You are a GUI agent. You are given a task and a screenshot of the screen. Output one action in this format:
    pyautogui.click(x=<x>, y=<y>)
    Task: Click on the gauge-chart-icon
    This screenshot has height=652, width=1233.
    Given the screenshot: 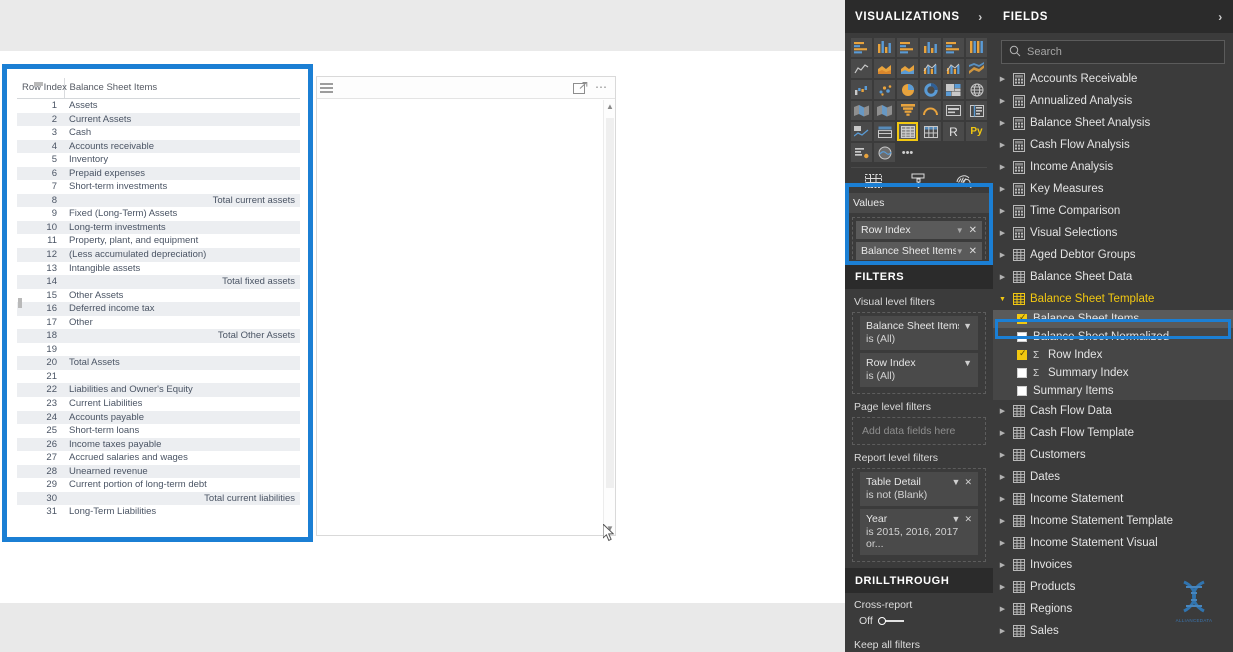 What is the action you would take?
    pyautogui.click(x=930, y=110)
    